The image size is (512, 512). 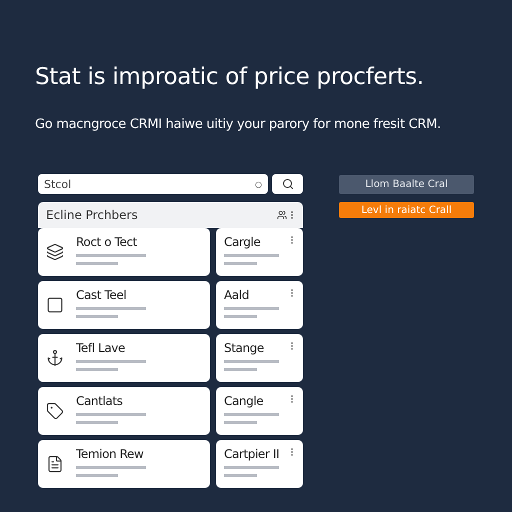 What do you see at coordinates (124, 464) in the screenshot?
I see `item-card: Temion Rew` at bounding box center [124, 464].